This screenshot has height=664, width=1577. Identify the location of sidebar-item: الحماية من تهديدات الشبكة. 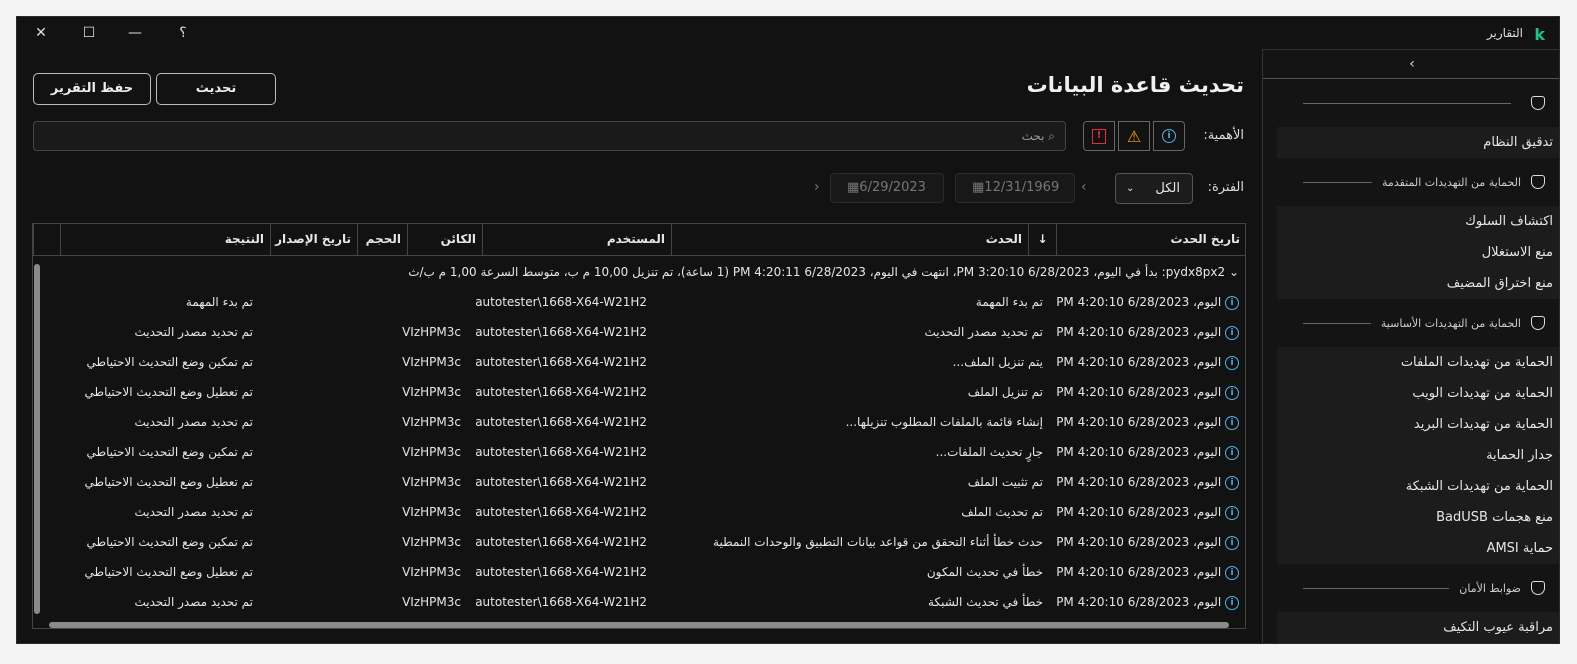
(1418, 486).